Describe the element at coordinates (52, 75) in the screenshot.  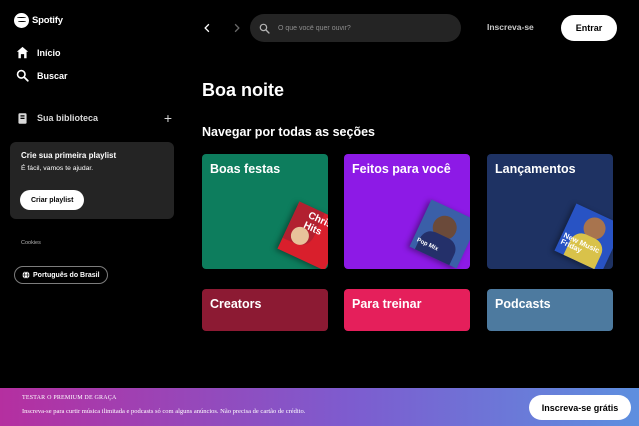
I see `nav-search-label: Buscar` at that location.